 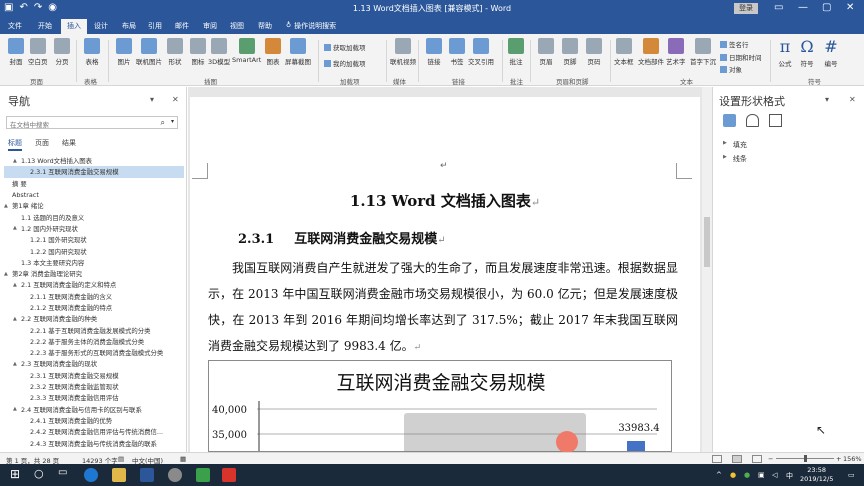 What do you see at coordinates (298, 52) in the screenshot?
I see `screenshot-button: 屏幕截图` at bounding box center [298, 52].